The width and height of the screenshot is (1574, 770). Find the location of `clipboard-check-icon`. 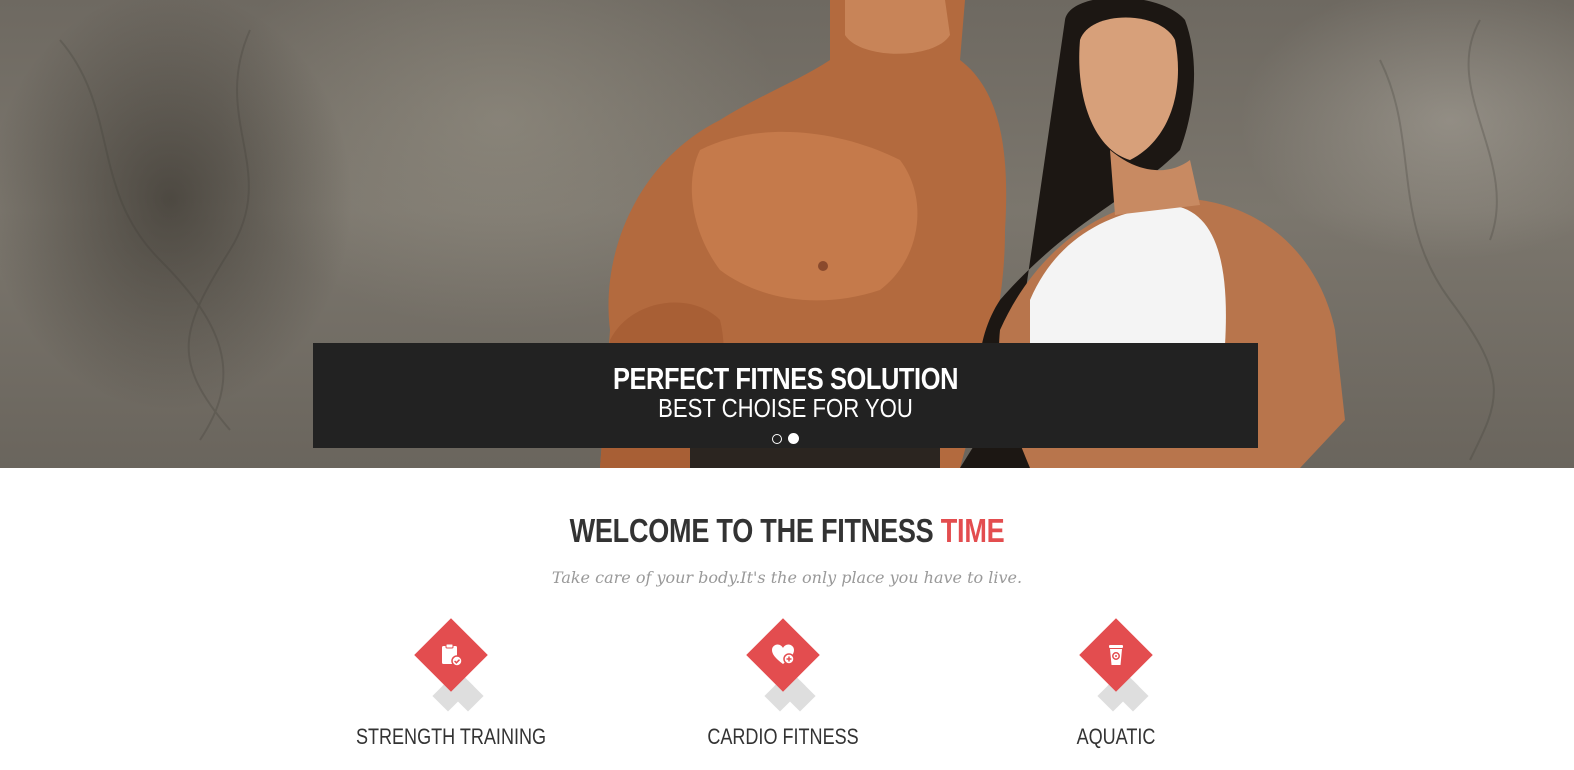

clipboard-check-icon is located at coordinates (452, 655).